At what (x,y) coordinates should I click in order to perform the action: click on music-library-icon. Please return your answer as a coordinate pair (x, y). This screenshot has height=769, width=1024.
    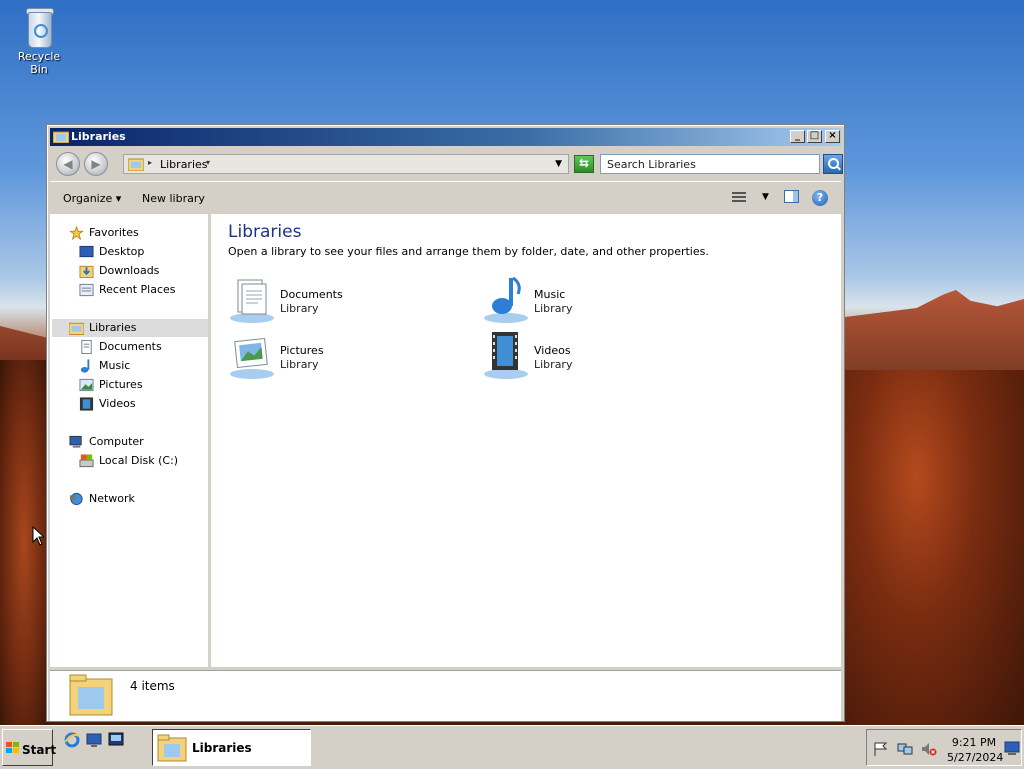
    Looking at the image, I should click on (506, 299).